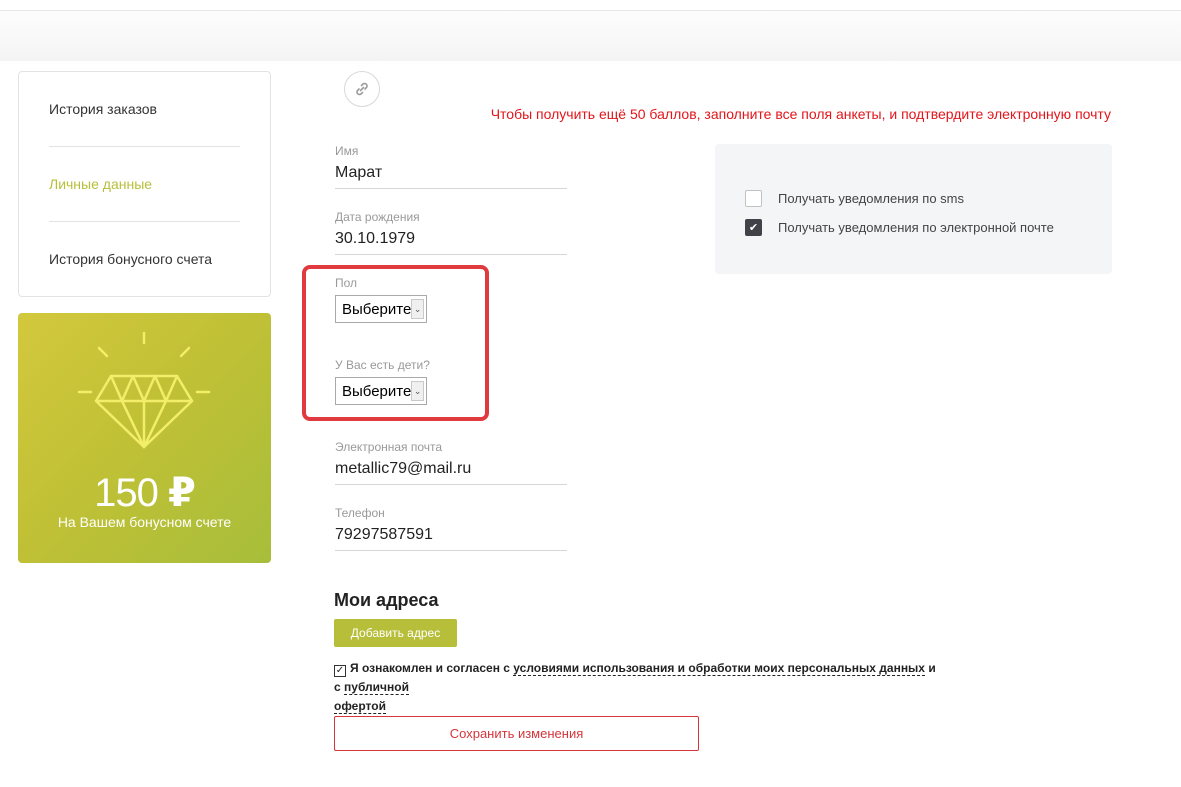  Describe the element at coordinates (590, 5) in the screenshot. I see `top-bar` at that location.